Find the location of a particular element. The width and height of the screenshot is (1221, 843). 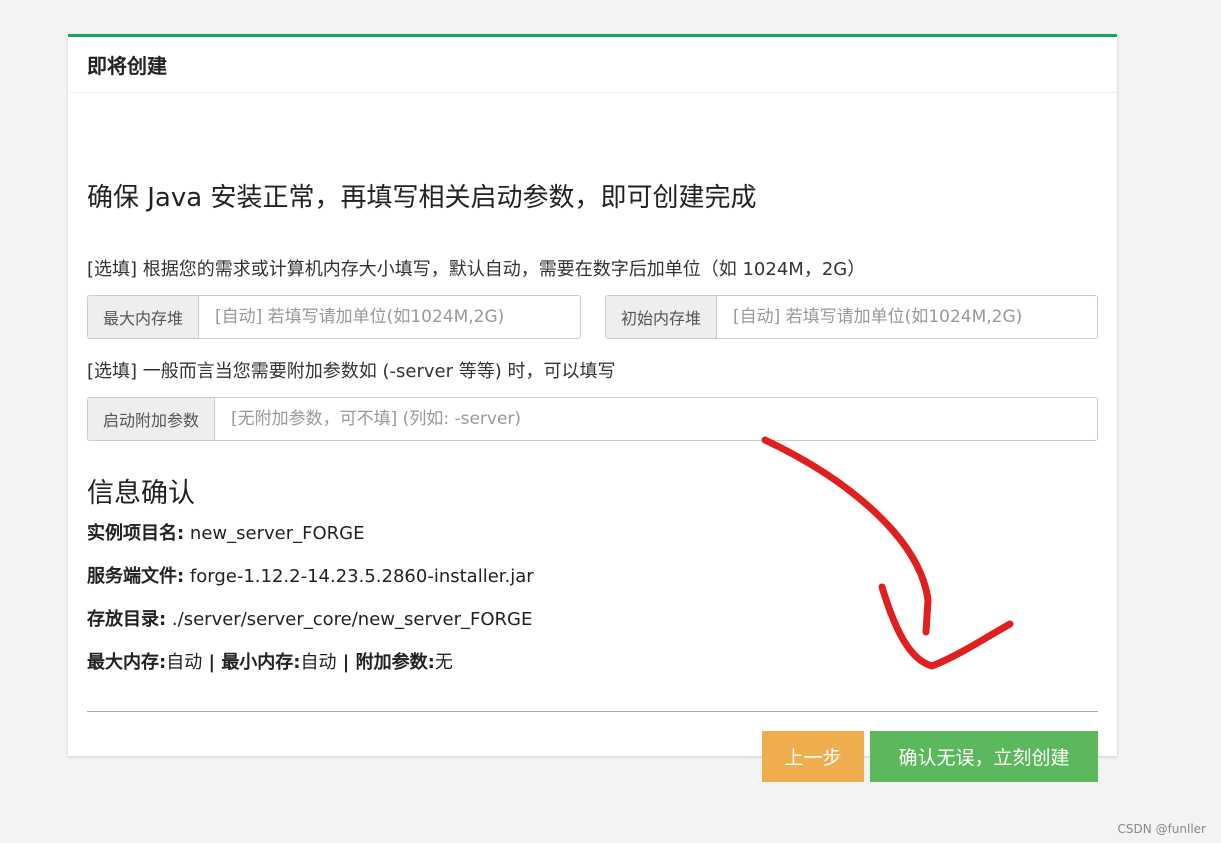

card-title: 即将创建 is located at coordinates (127, 66).